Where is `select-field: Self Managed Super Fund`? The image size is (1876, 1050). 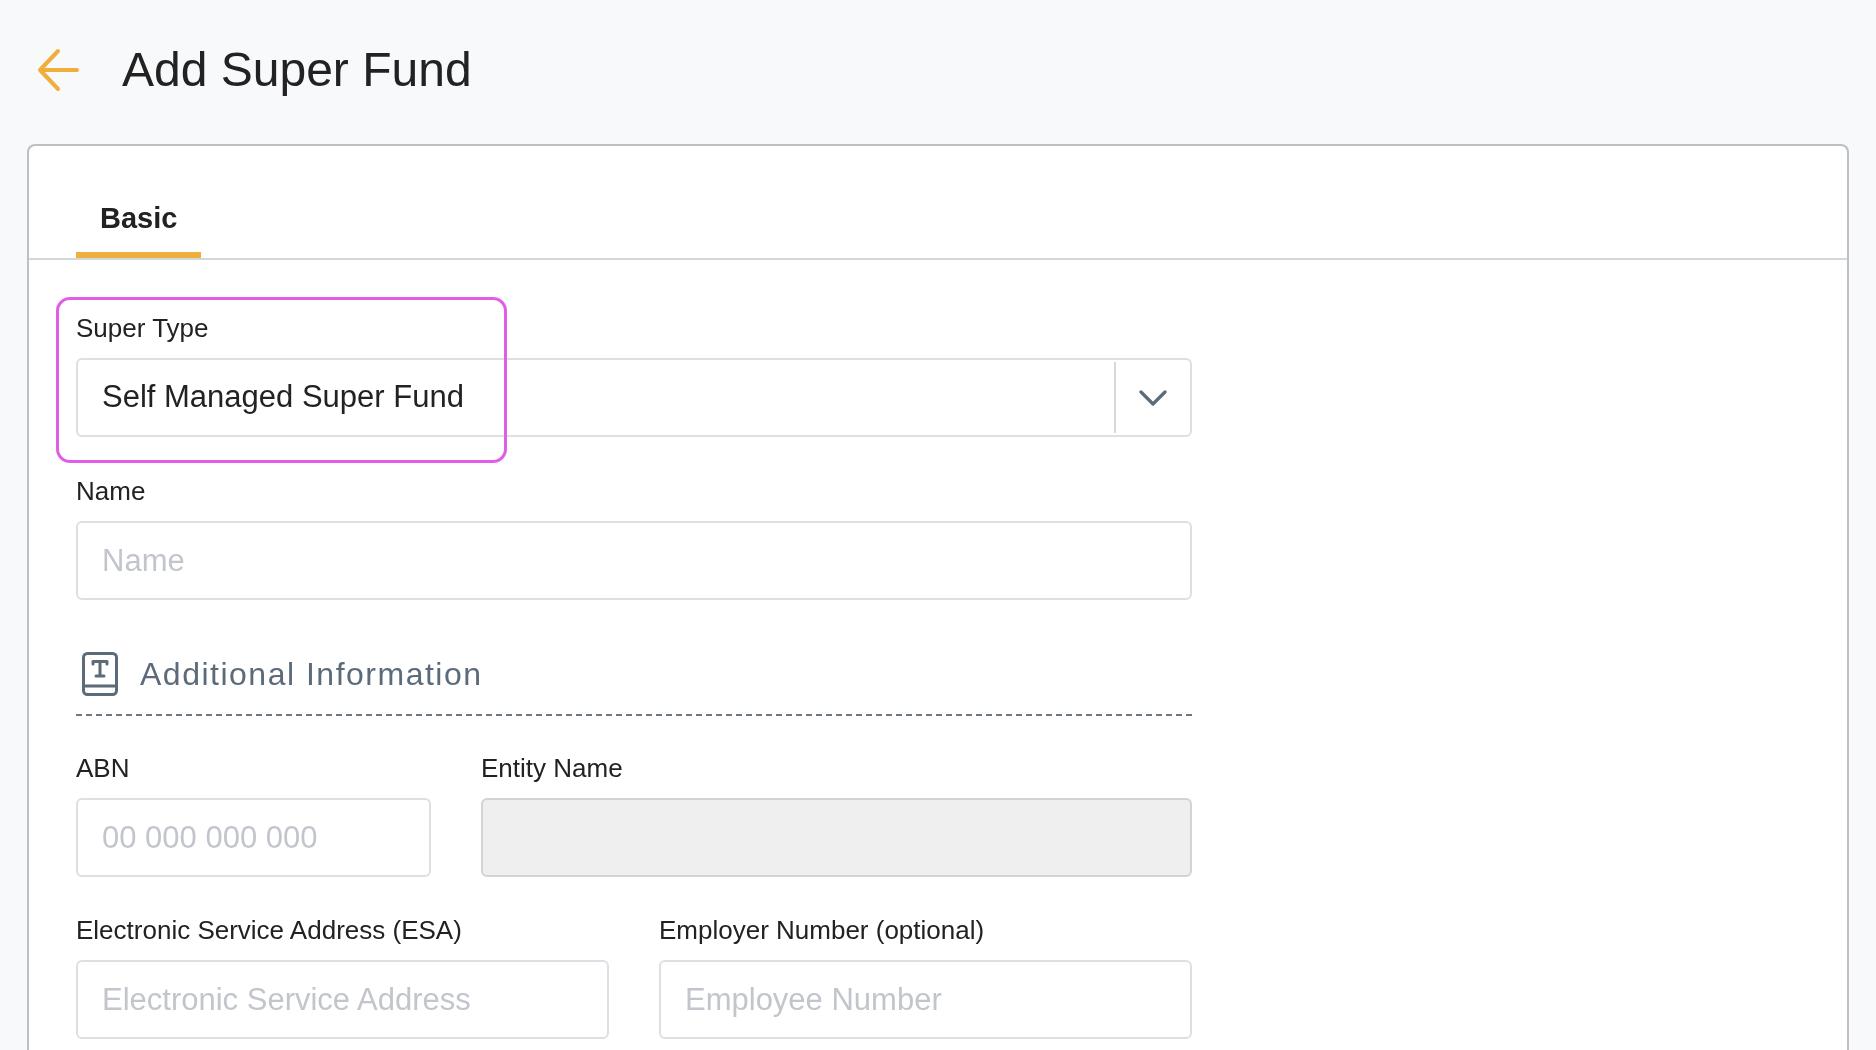
select-field: Self Managed Super Fund is located at coordinates (634, 397).